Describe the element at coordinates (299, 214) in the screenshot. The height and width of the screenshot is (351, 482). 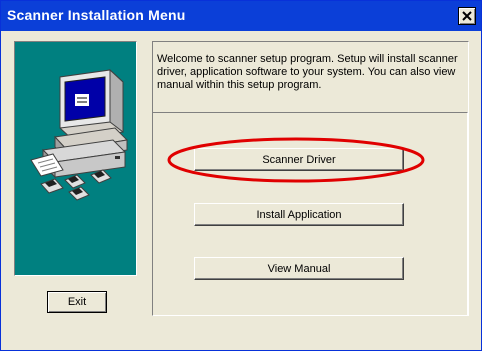
I see `install-application-button: Install Application` at that location.